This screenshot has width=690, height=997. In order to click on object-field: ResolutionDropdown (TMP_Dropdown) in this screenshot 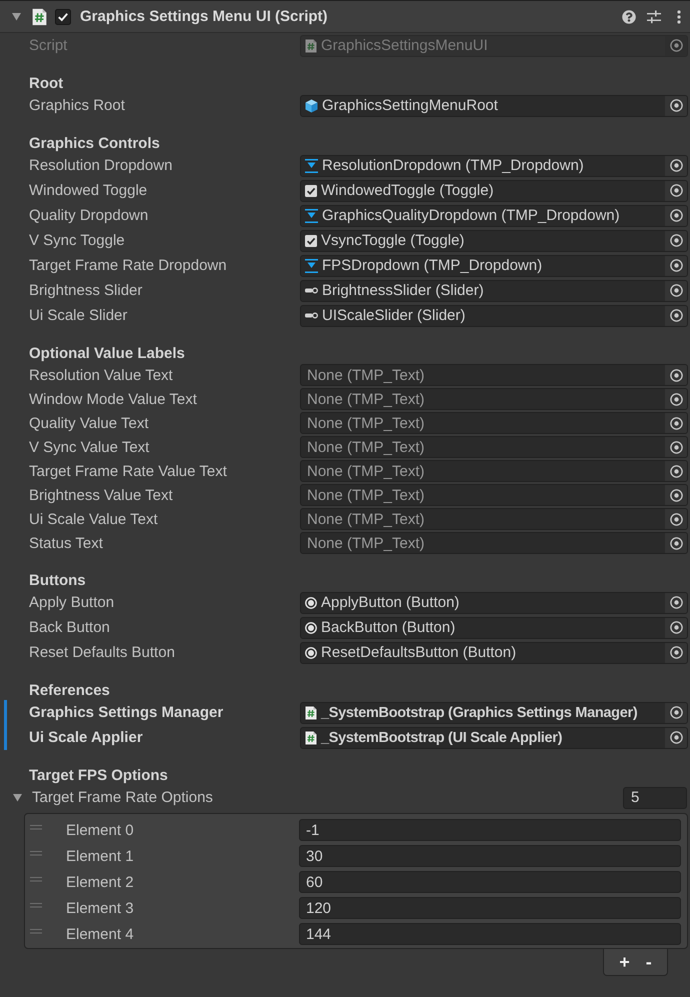, I will do `click(494, 165)`.